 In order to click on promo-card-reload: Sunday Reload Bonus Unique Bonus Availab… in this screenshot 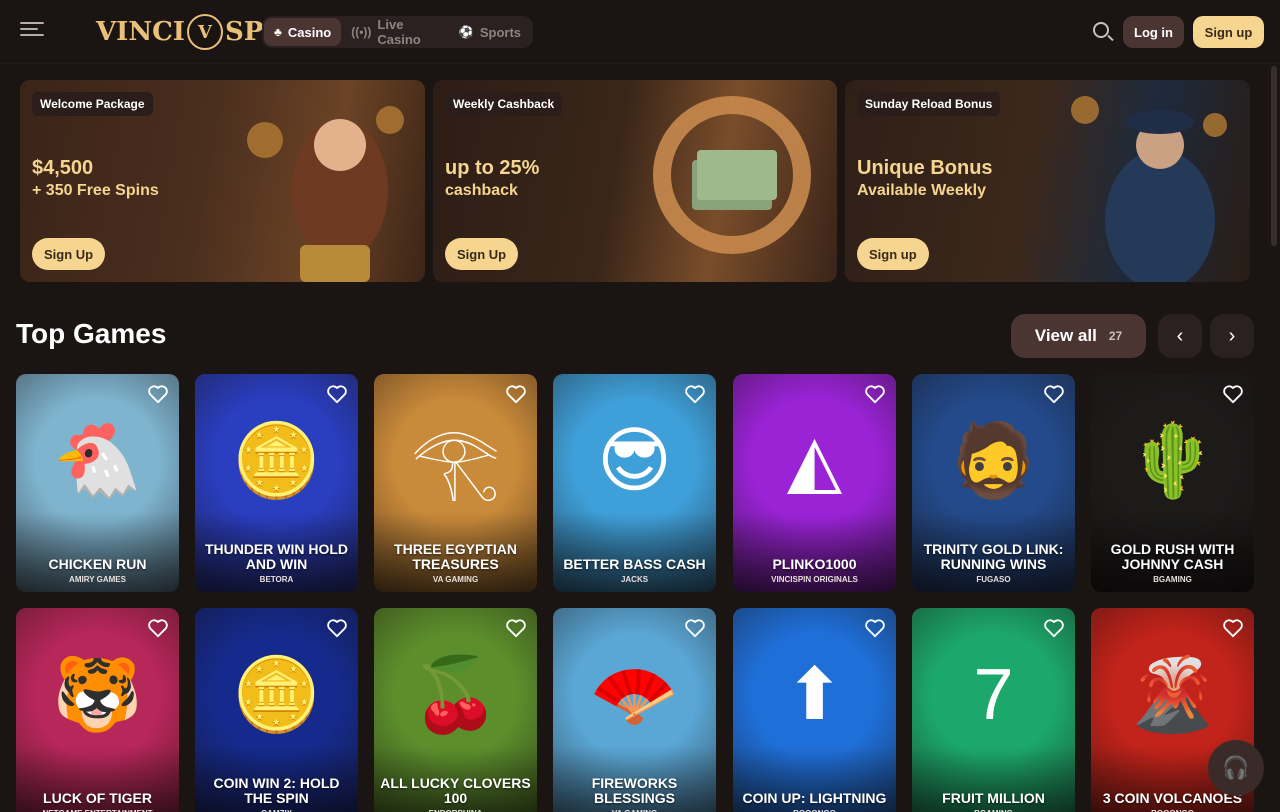, I will do `click(1047, 181)`.